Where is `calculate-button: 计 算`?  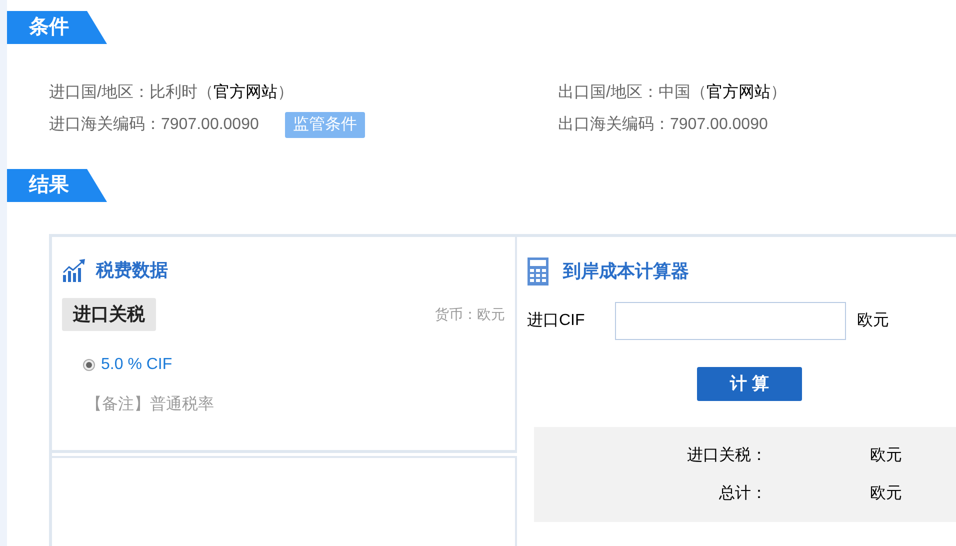
calculate-button: 计 算 is located at coordinates (749, 384).